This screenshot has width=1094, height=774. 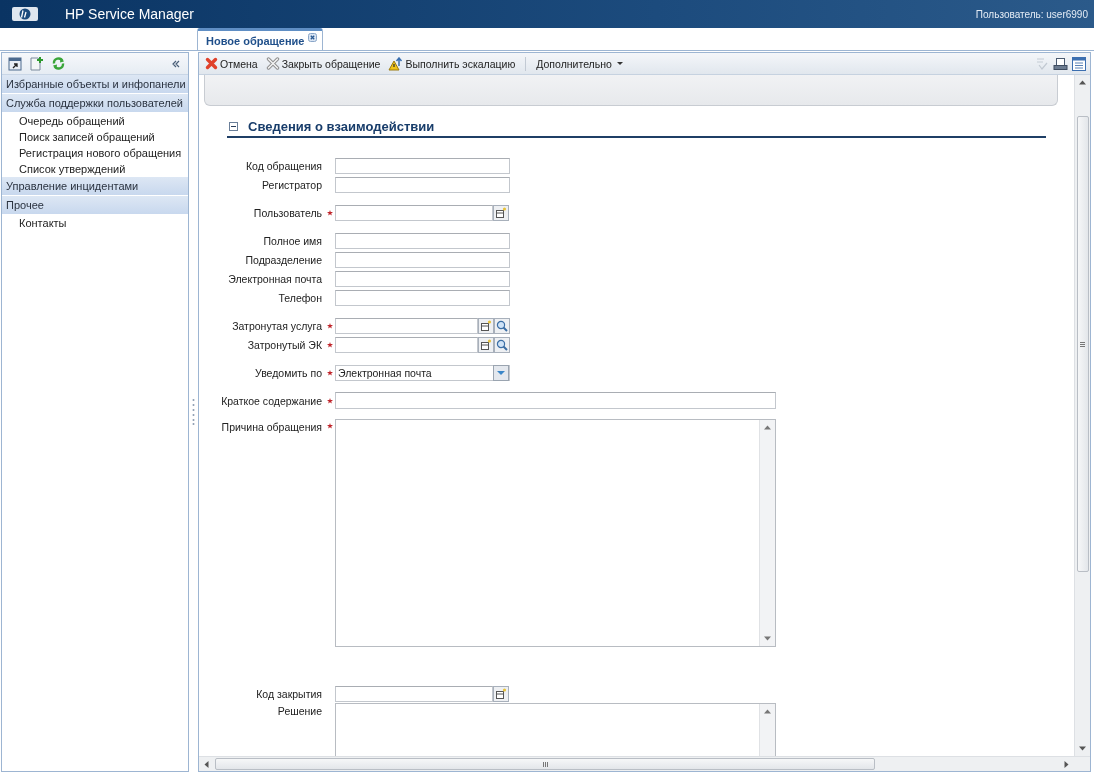 What do you see at coordinates (277, 325) in the screenshot?
I see `field-label: Затронутая услуга` at bounding box center [277, 325].